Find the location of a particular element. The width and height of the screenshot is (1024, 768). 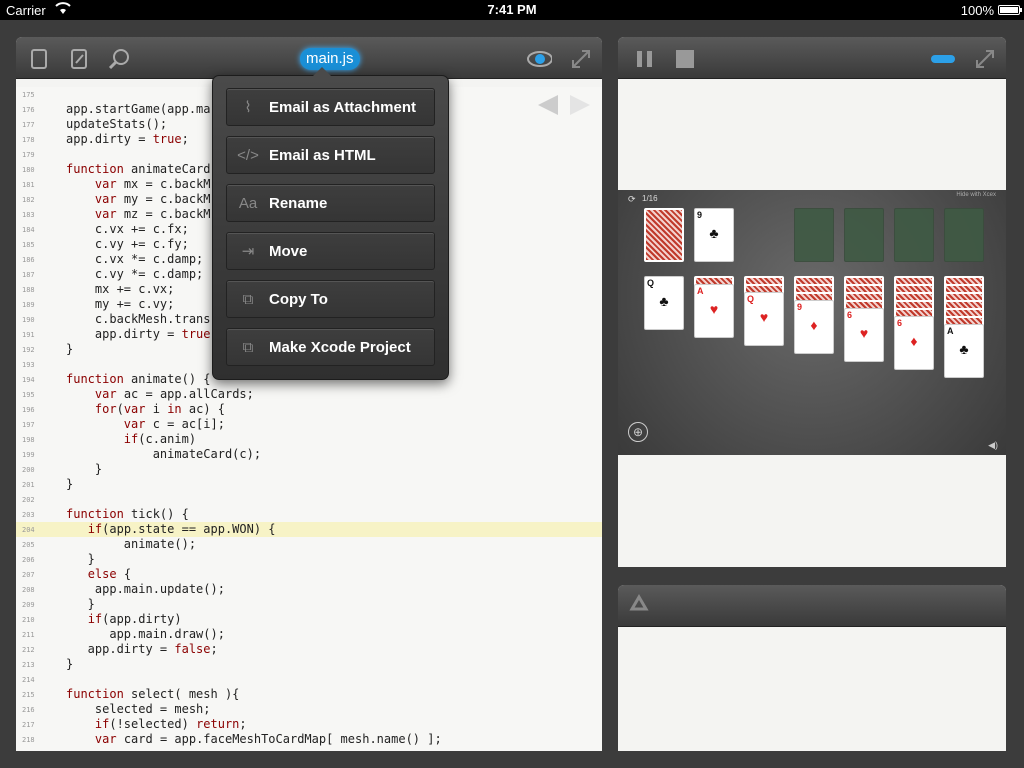

tableau-card: 6 ♥ is located at coordinates (864, 335).